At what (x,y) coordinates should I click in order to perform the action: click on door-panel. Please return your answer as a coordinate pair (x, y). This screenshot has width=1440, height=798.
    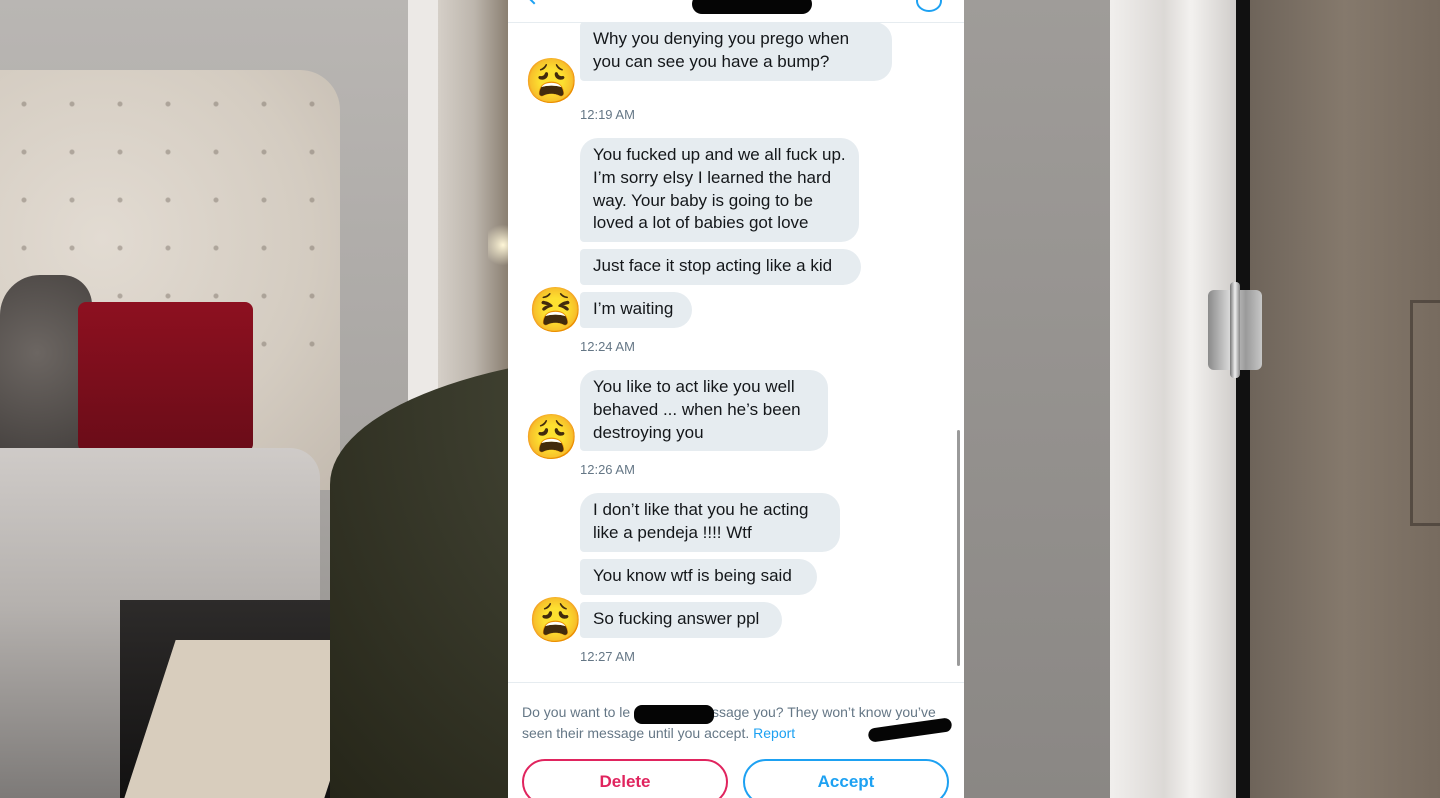
    Looking at the image, I should click on (1425, 413).